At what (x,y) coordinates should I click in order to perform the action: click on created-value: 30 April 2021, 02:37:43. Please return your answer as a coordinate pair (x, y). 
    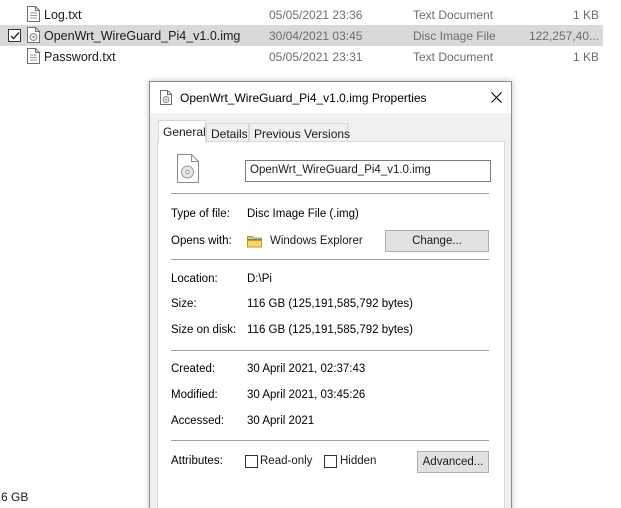
    Looking at the image, I should click on (306, 369).